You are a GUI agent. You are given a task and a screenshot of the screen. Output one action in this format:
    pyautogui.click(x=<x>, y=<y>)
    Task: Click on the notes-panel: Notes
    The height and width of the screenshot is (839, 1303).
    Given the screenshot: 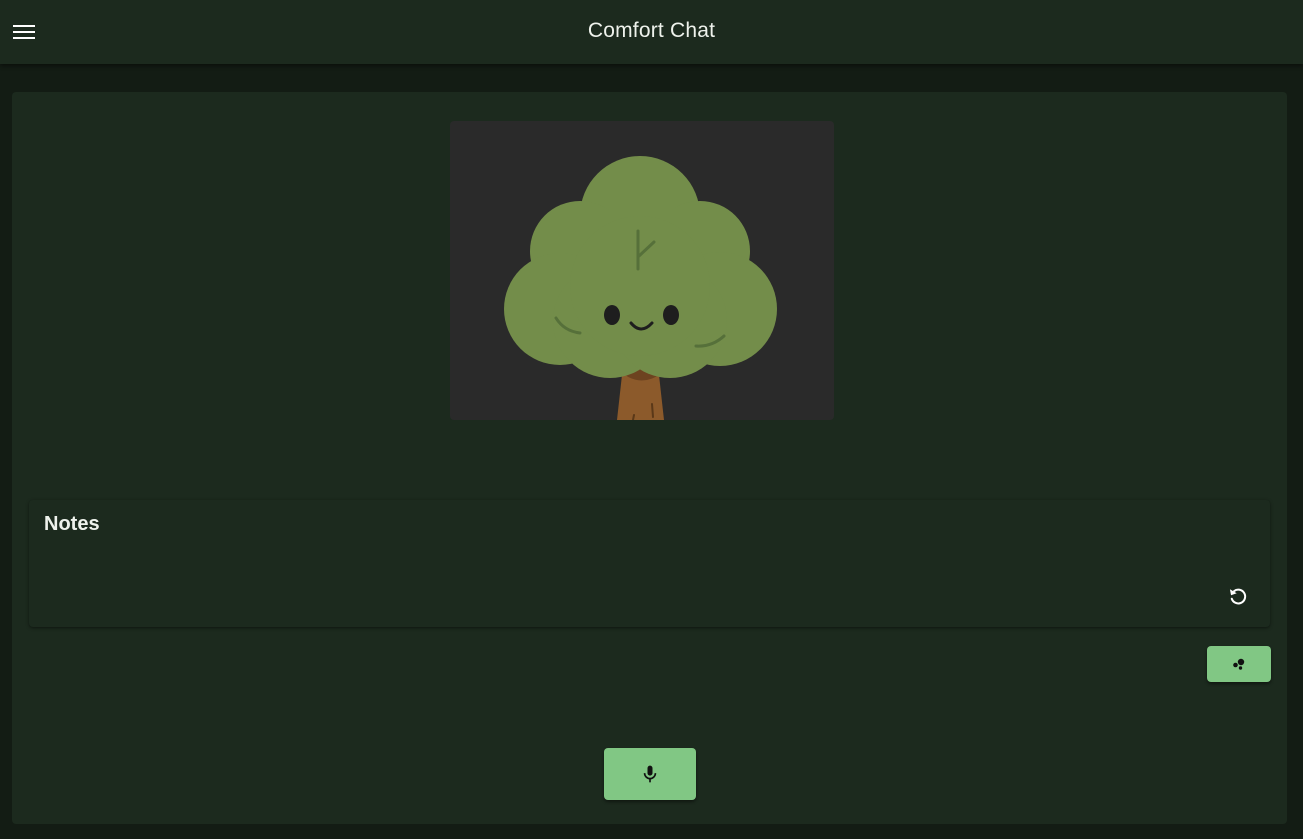 What is the action you would take?
    pyautogui.click(x=649, y=563)
    